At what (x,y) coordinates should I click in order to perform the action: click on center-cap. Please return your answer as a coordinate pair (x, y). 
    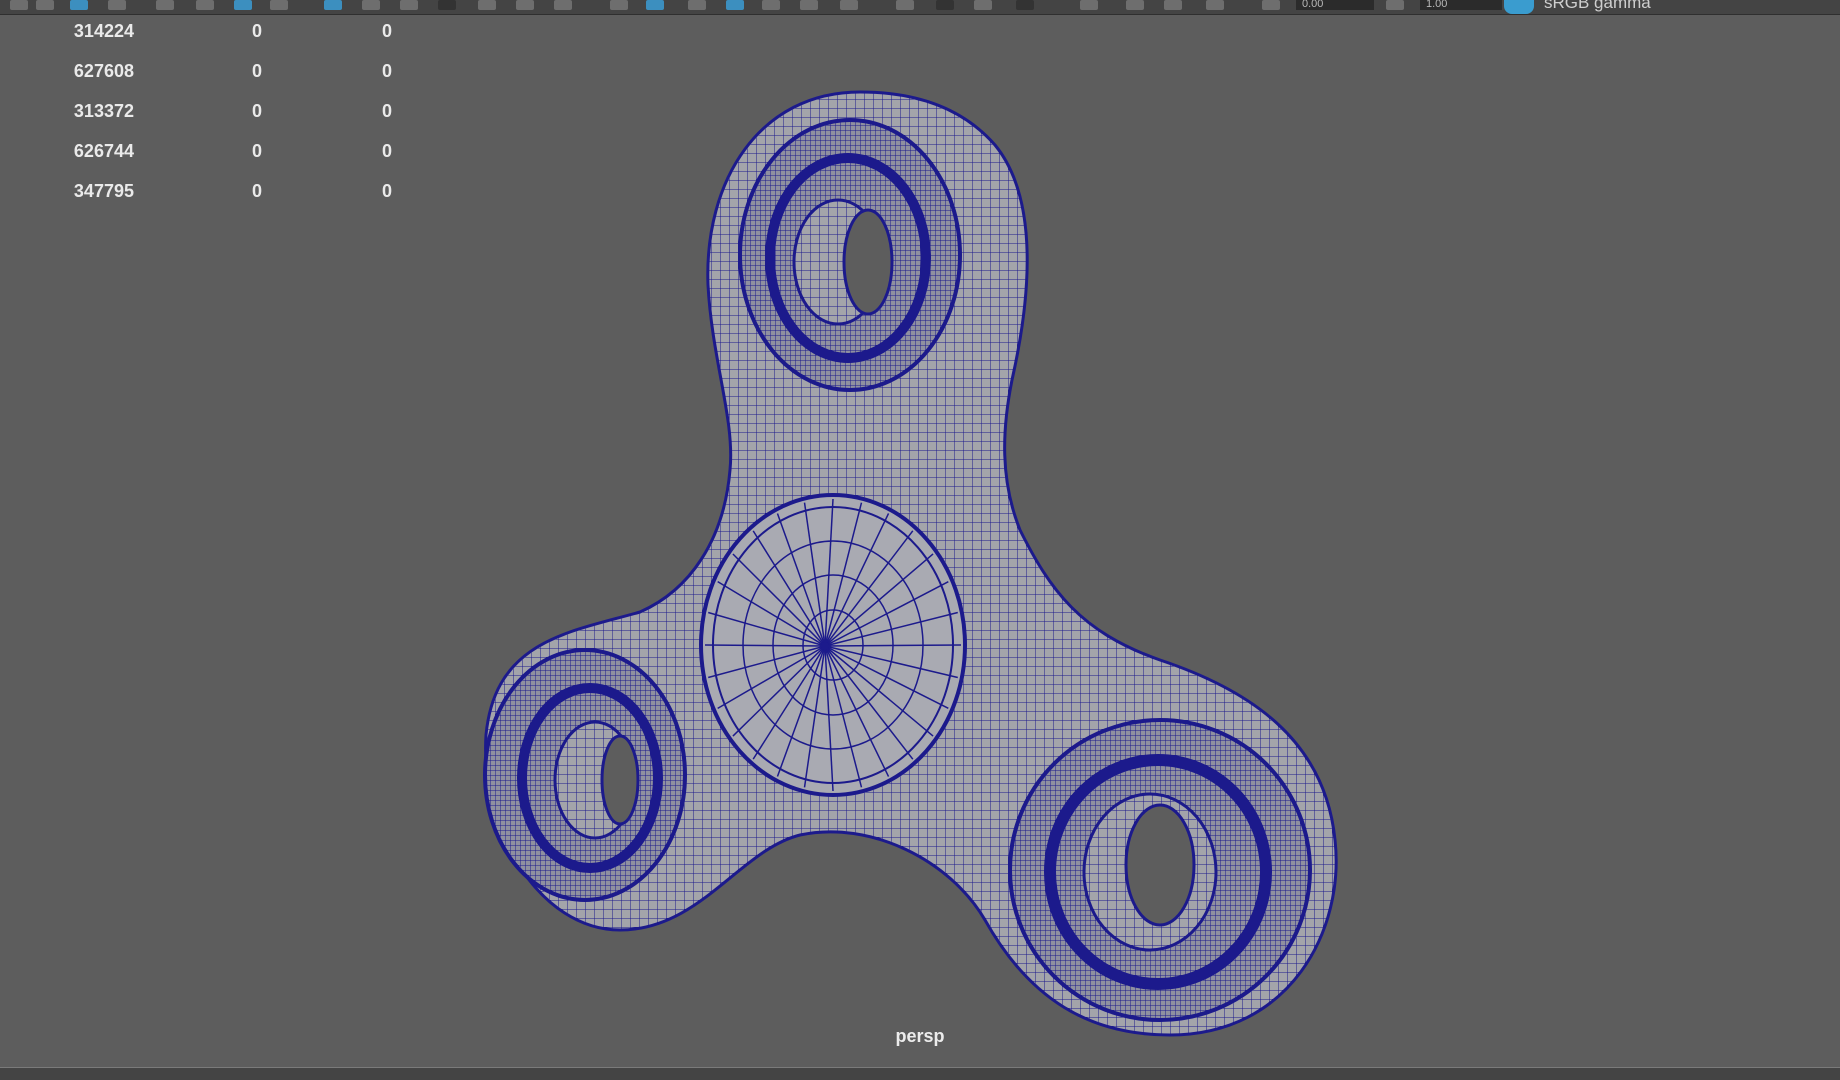
    Looking at the image, I should click on (833, 645).